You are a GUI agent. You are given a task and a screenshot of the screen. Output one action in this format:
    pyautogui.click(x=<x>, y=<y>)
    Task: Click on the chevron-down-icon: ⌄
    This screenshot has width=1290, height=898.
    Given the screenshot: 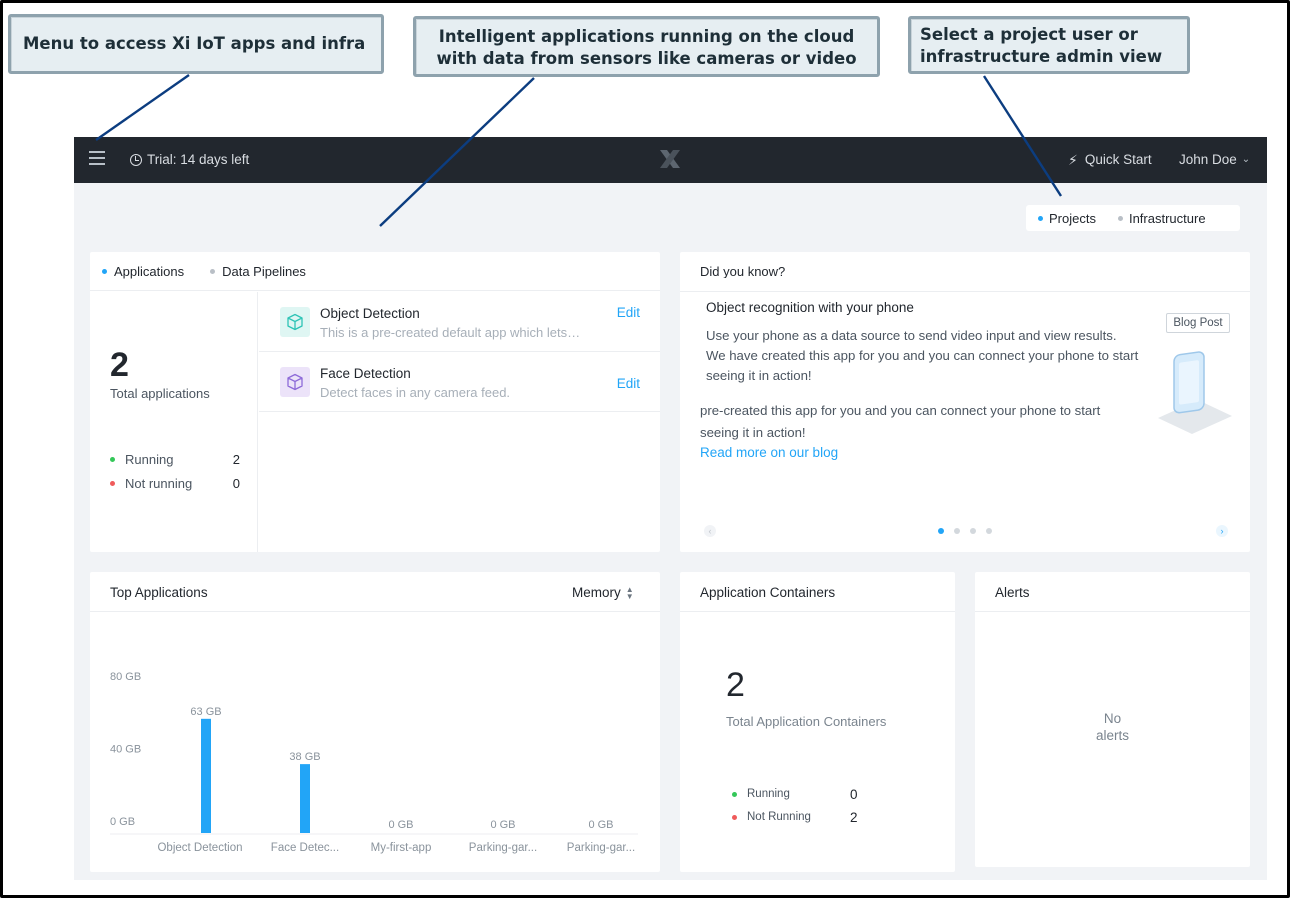 What is the action you would take?
    pyautogui.click(x=1246, y=159)
    